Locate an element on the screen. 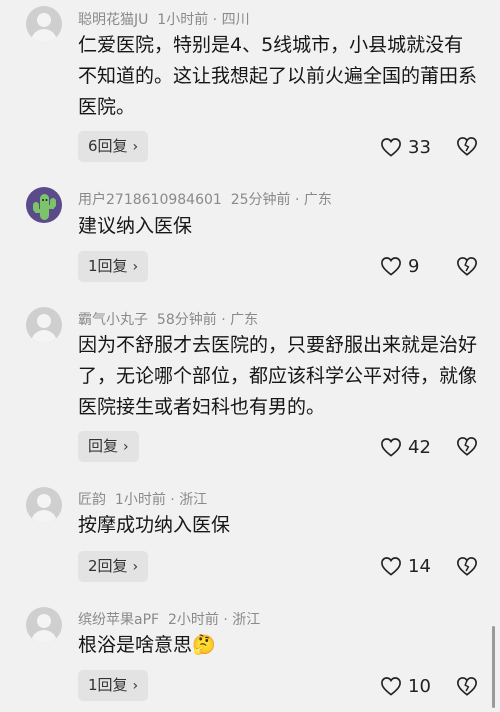 This screenshot has height=712, width=500. like-count: 14 is located at coordinates (419, 566).